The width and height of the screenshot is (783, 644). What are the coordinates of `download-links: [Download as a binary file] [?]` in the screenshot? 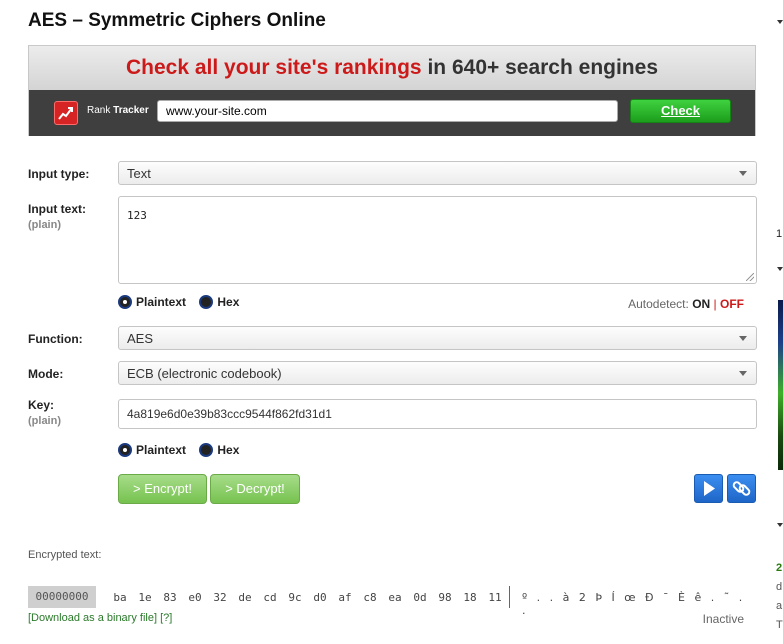 It's located at (100, 618).